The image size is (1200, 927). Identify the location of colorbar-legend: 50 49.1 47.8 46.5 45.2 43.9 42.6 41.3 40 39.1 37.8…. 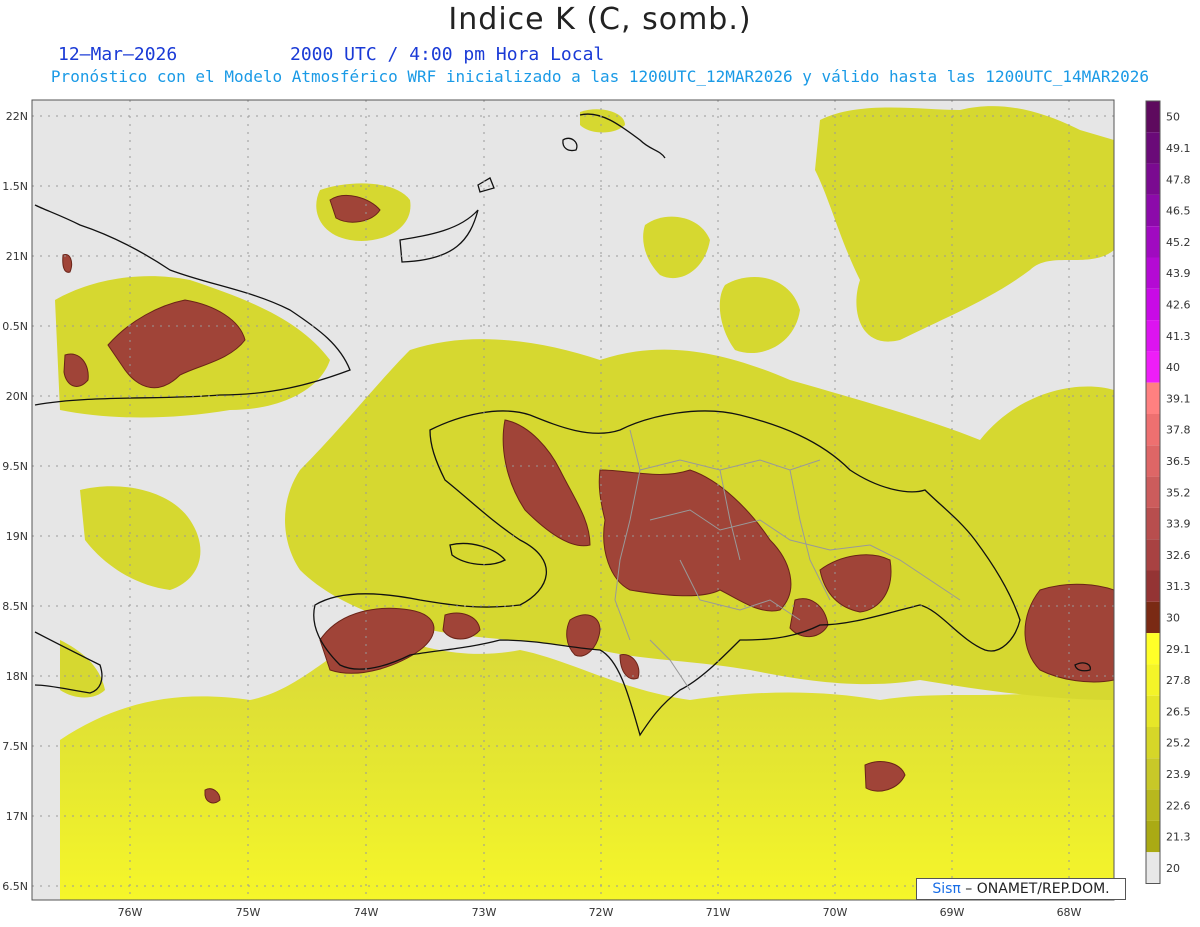
(1168, 492).